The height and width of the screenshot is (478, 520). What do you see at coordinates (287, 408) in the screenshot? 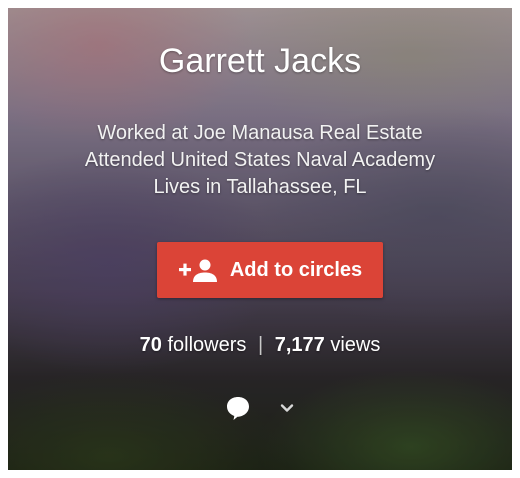
I see `chevron-down-icon` at bounding box center [287, 408].